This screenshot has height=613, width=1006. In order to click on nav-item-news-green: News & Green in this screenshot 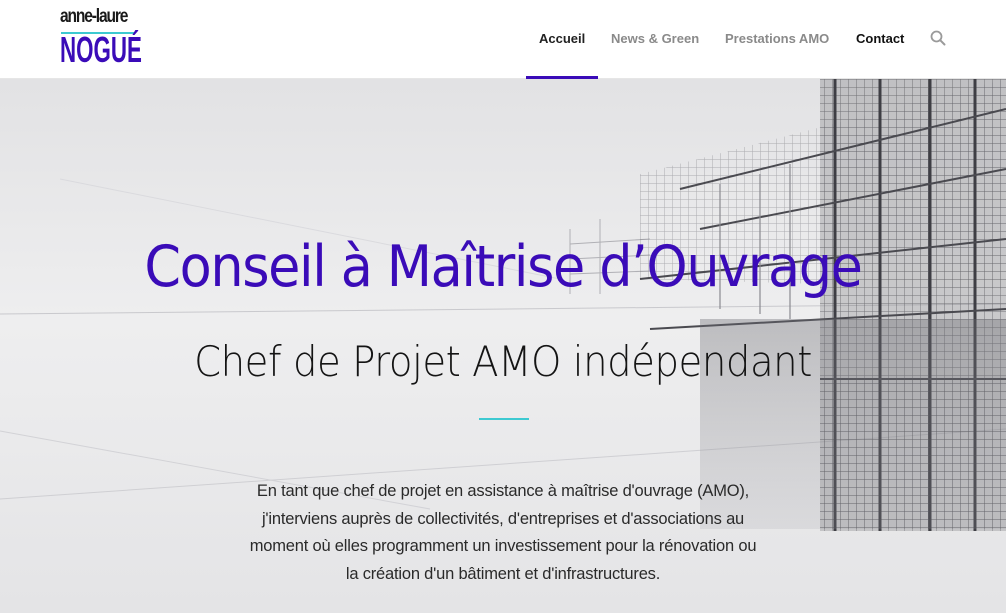, I will do `click(655, 39)`.